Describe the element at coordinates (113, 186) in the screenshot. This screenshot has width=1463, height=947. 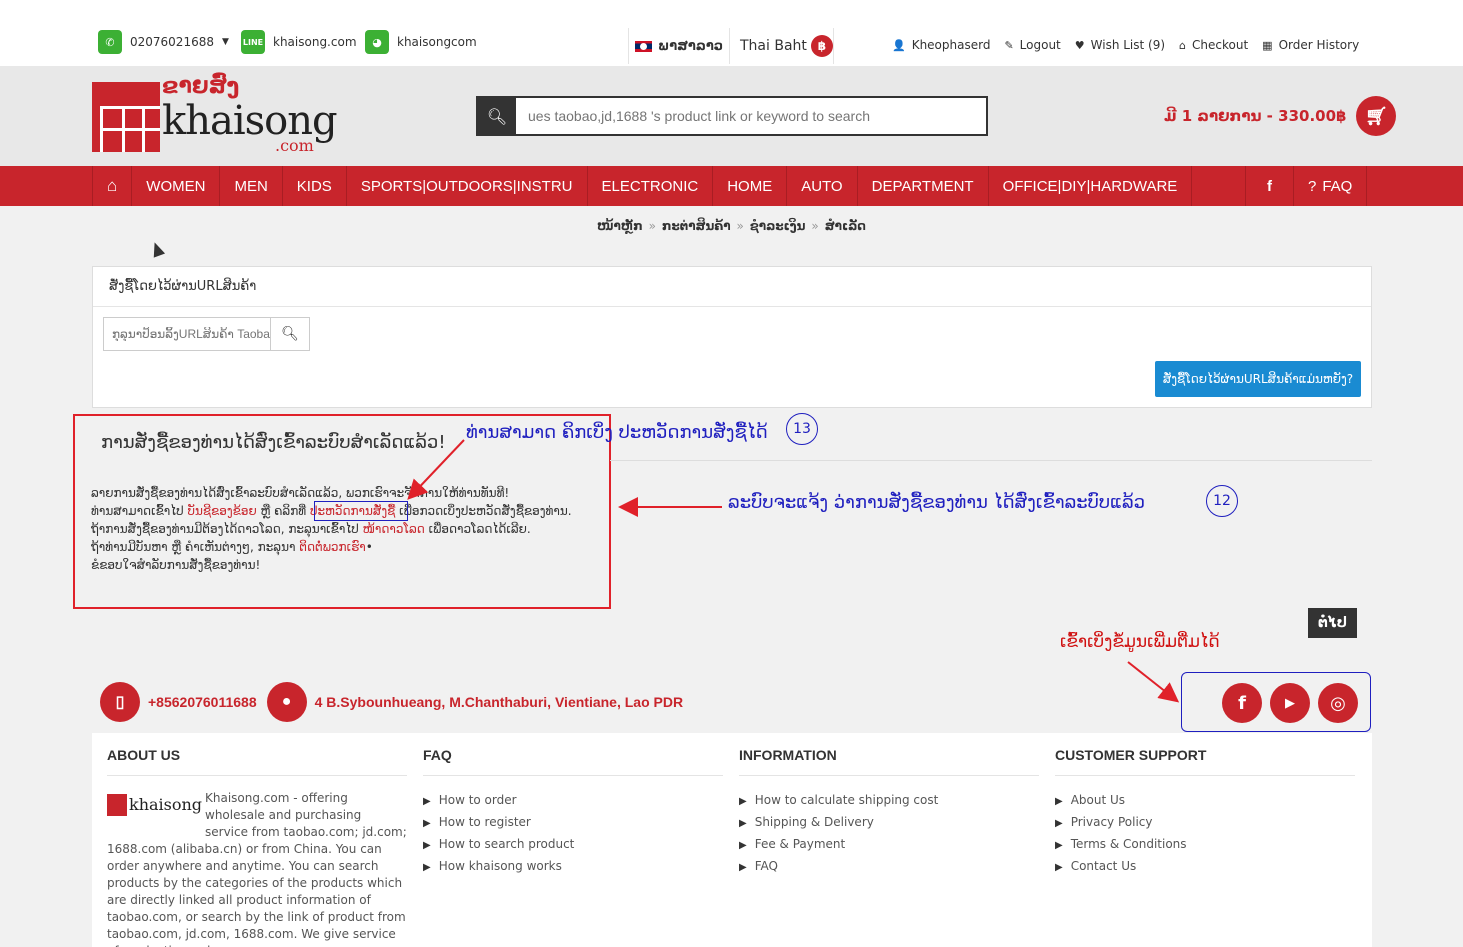
I see `home-button: ⌂` at that location.